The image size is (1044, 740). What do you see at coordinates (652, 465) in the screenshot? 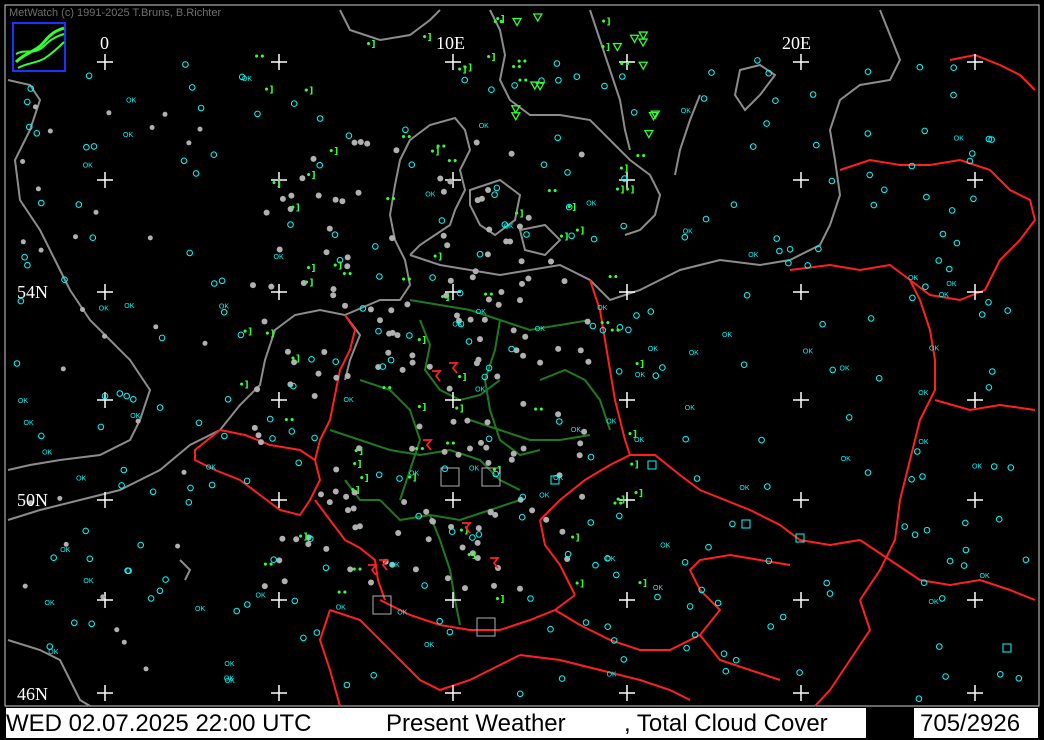
I see `overcast-box` at bounding box center [652, 465].